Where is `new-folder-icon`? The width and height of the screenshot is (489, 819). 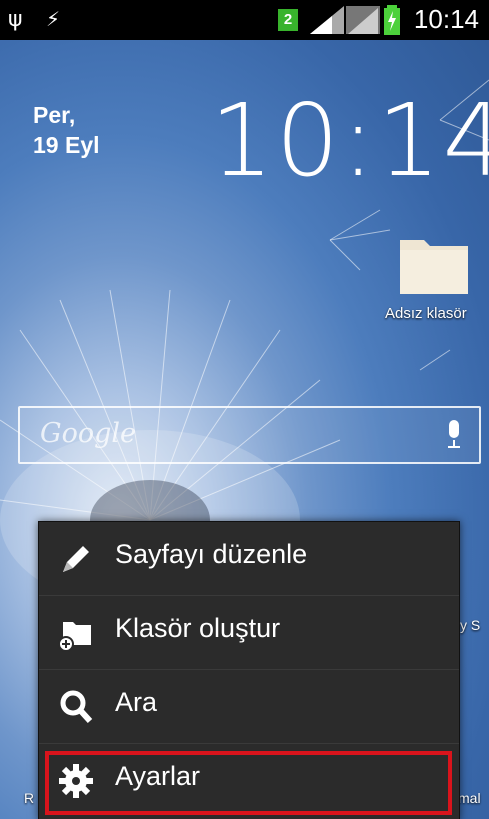
new-folder-icon is located at coordinates (74, 637).